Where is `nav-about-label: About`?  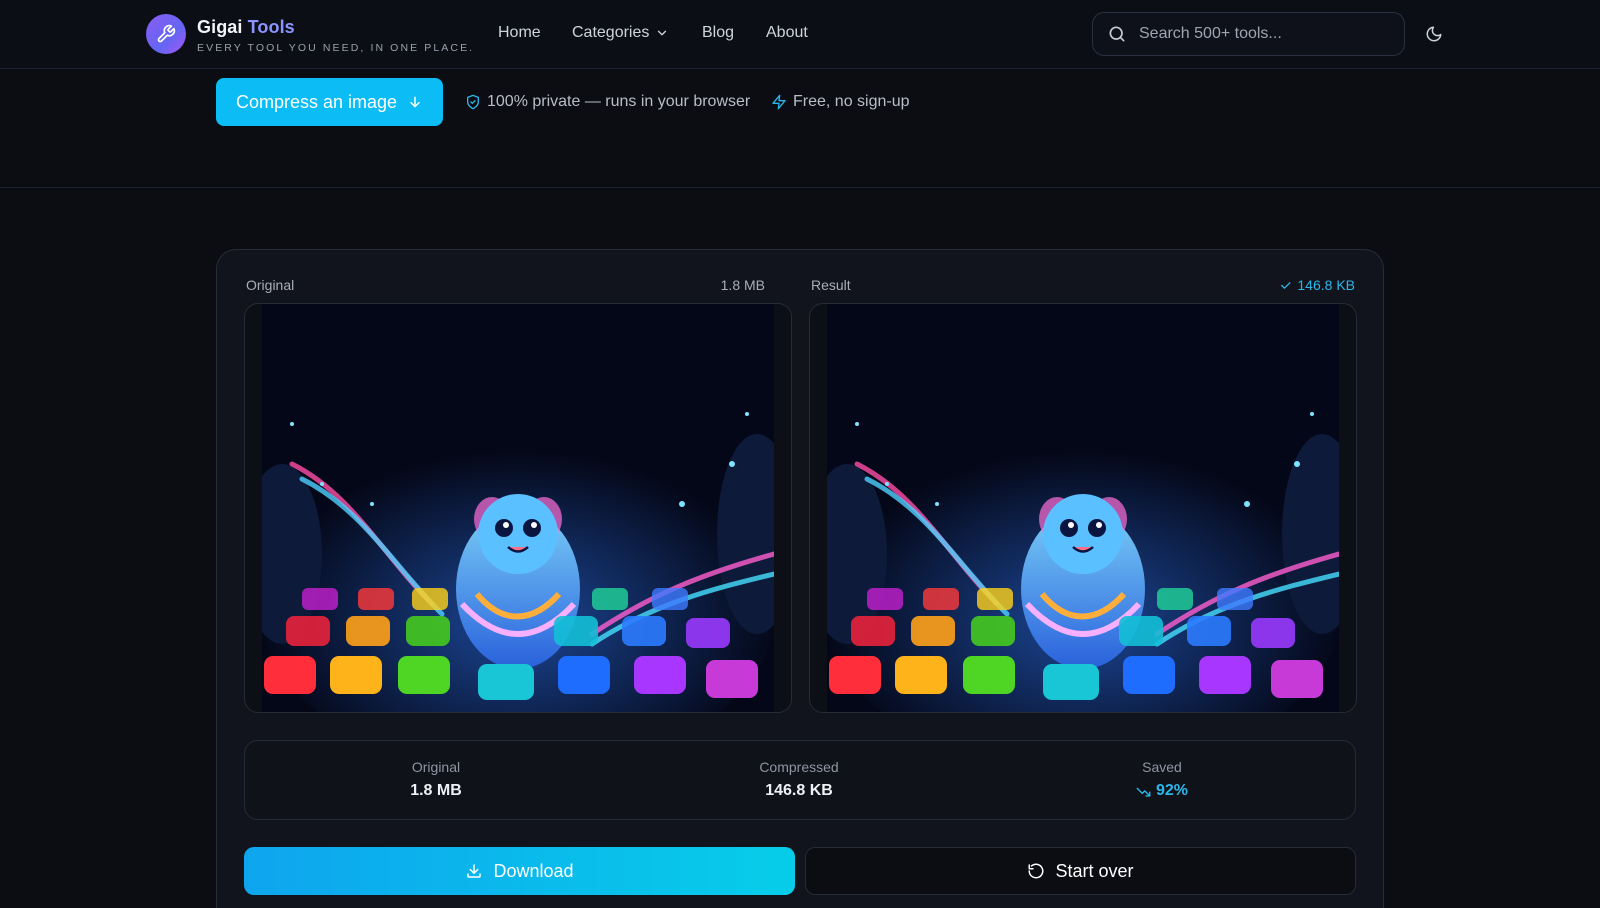
nav-about-label: About is located at coordinates (787, 32).